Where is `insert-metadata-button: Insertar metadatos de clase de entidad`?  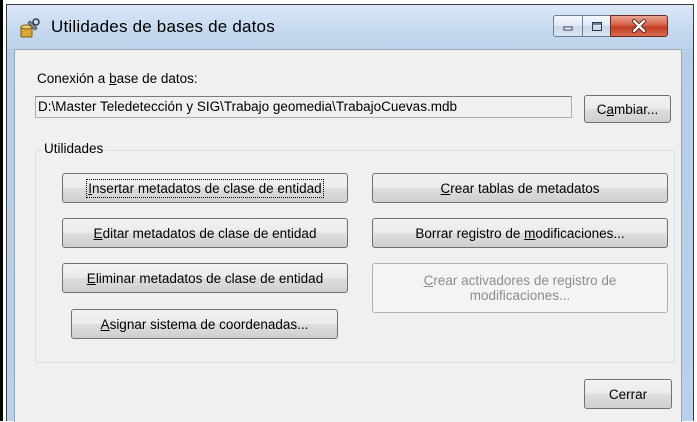
insert-metadata-button: Insertar metadatos de clase de entidad is located at coordinates (205, 188).